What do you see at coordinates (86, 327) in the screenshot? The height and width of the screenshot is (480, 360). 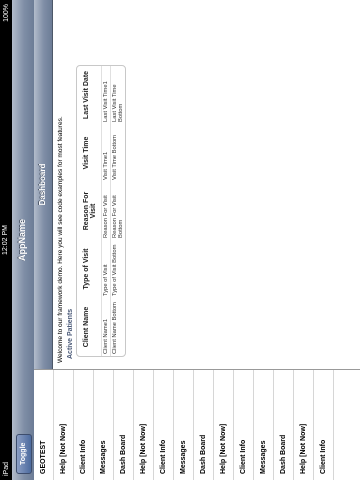 I see `column-header: Client Name` at bounding box center [86, 327].